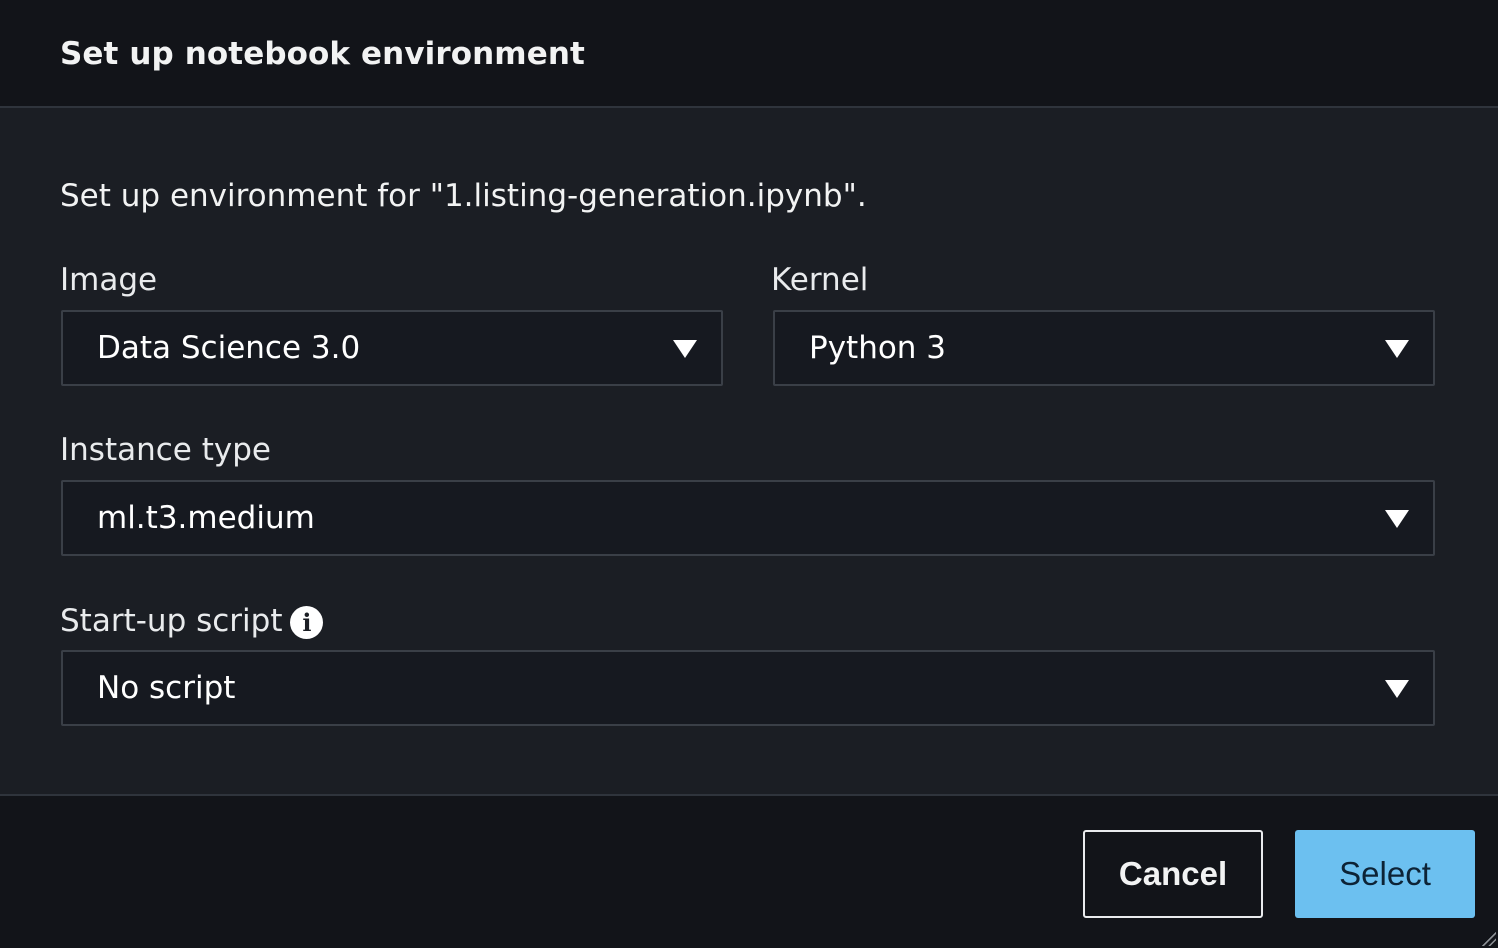 Image resolution: width=1498 pixels, height=948 pixels. I want to click on startup-script-label-row: Start-up script i, so click(192, 620).